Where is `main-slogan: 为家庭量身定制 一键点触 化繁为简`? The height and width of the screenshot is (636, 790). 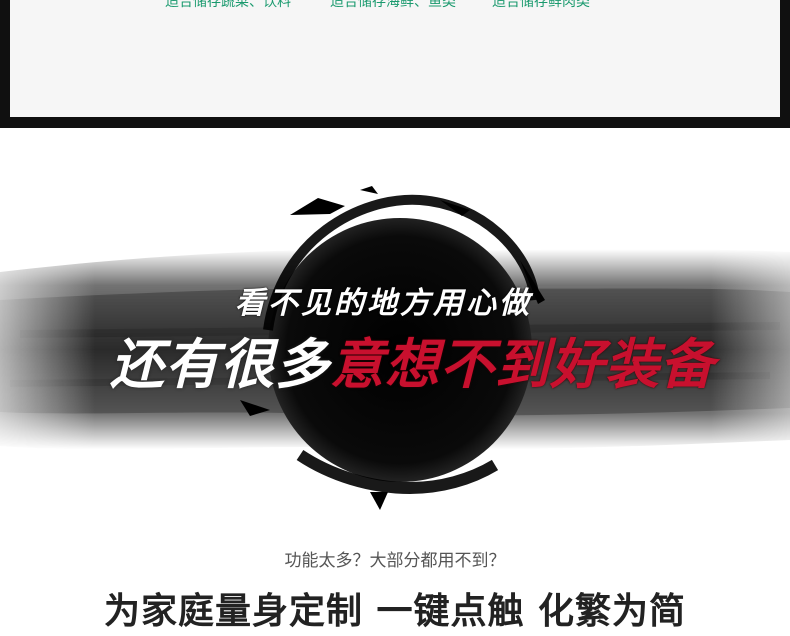 main-slogan: 为家庭量身定制 一键点触 化繁为简 is located at coordinates (395, 611).